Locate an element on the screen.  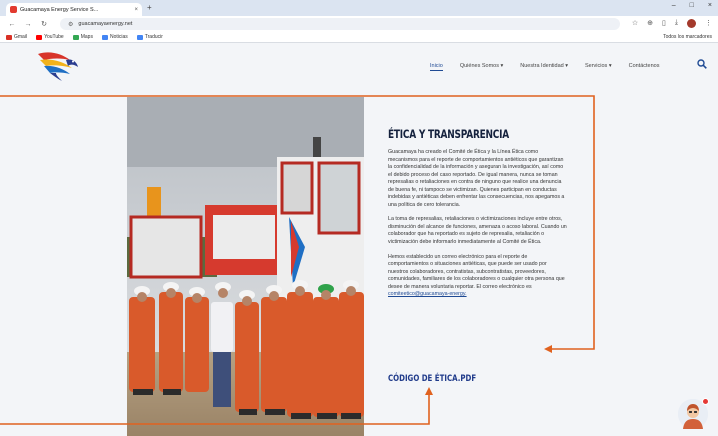
email-link: comiteetico@guacamaya-energy. is located at coordinates (427, 294).